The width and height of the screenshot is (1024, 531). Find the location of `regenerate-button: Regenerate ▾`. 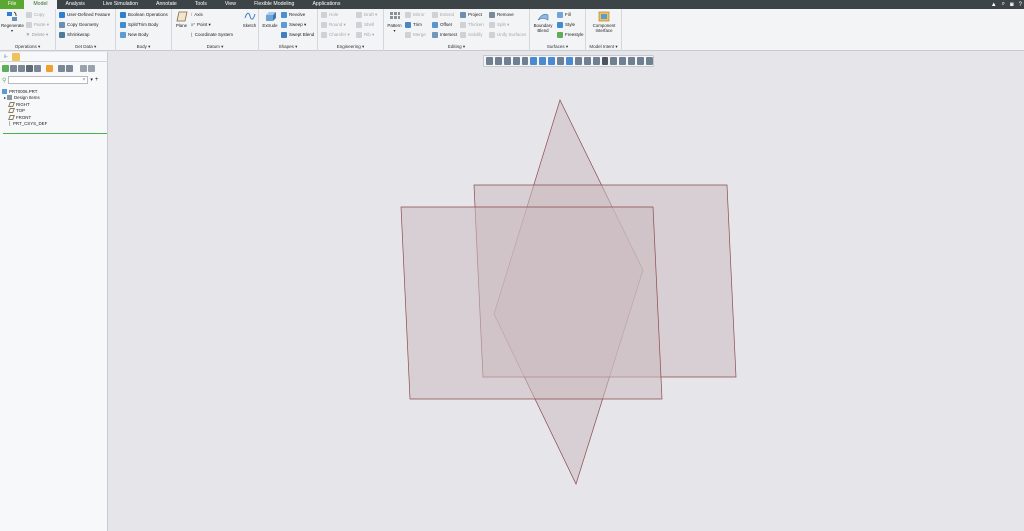

regenerate-button: Regenerate ▾ is located at coordinates (12, 22).